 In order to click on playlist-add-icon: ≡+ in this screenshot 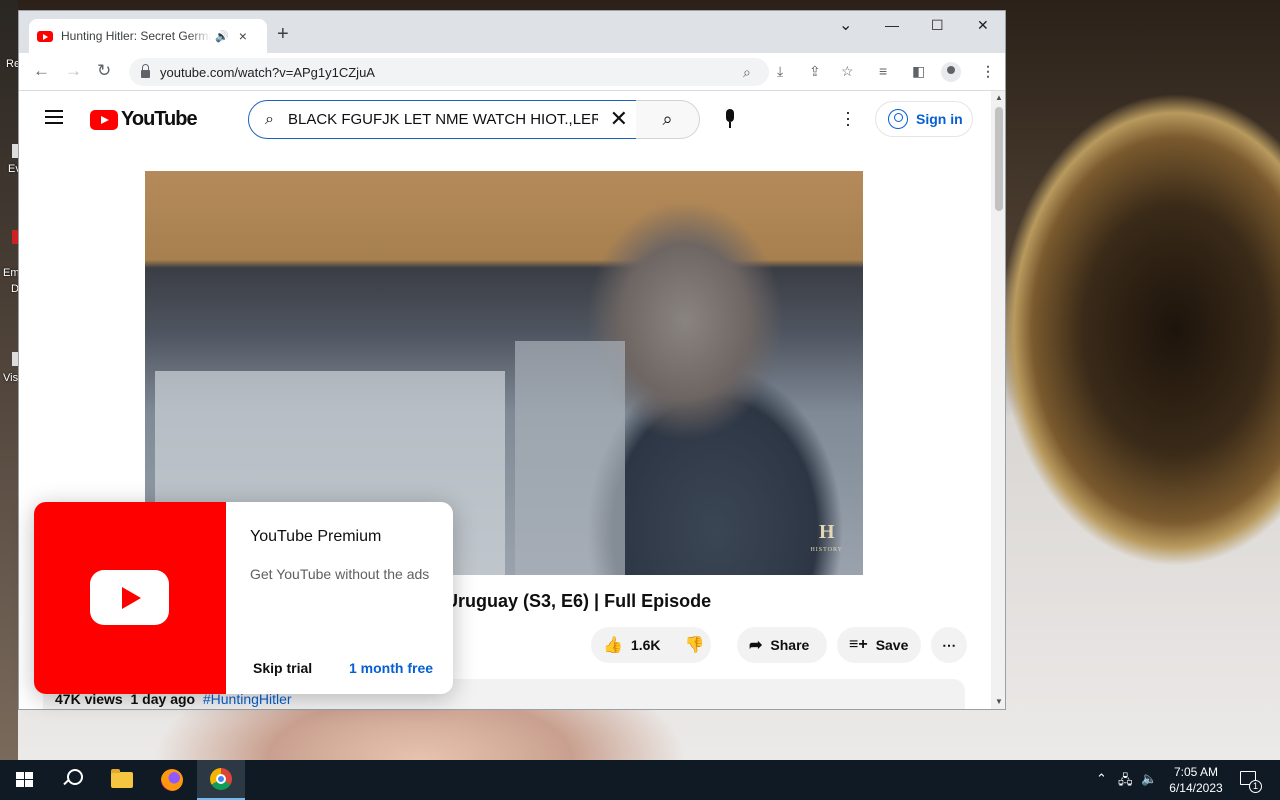, I will do `click(858, 644)`.